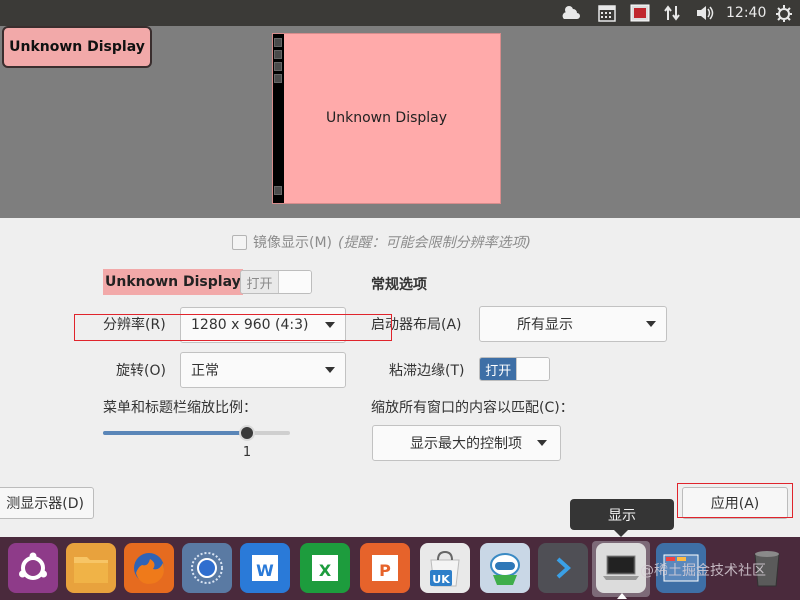 This screenshot has height=600, width=800. Describe the element at coordinates (233, 327) in the screenshot. I see `annotation-box-resolution` at that location.